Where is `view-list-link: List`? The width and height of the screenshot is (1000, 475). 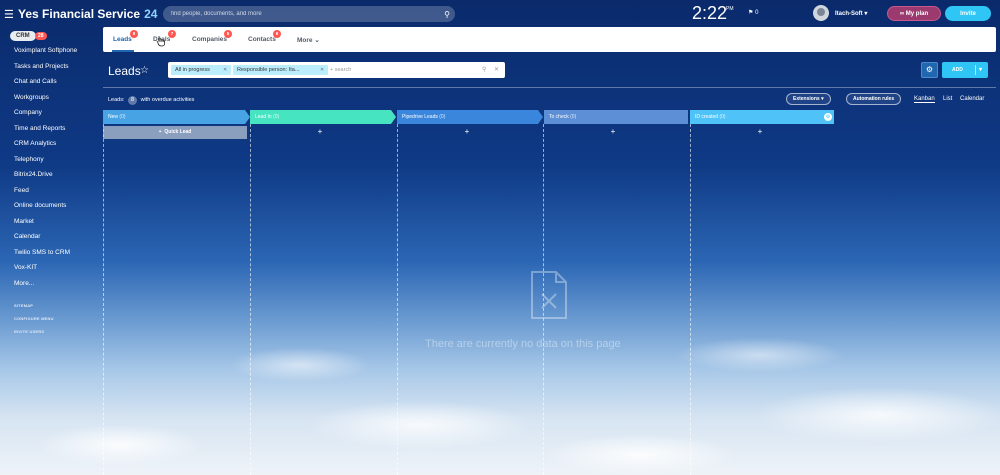 view-list-link: List is located at coordinates (947, 99).